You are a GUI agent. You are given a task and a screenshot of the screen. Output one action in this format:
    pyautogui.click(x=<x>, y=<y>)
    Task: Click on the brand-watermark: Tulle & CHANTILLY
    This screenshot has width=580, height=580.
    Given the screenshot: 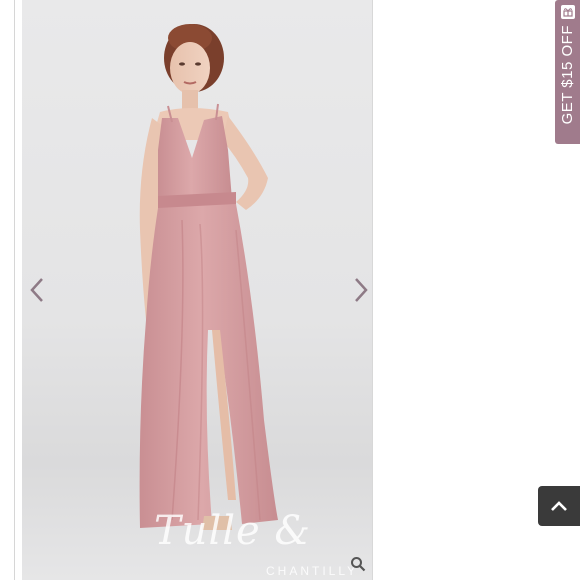 What is the action you would take?
    pyautogui.click(x=263, y=544)
    